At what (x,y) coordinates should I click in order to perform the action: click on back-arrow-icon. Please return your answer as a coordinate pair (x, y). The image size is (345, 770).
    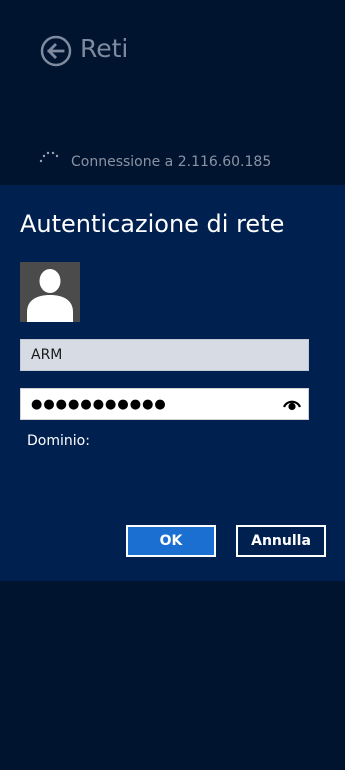
    Looking at the image, I should click on (56, 51).